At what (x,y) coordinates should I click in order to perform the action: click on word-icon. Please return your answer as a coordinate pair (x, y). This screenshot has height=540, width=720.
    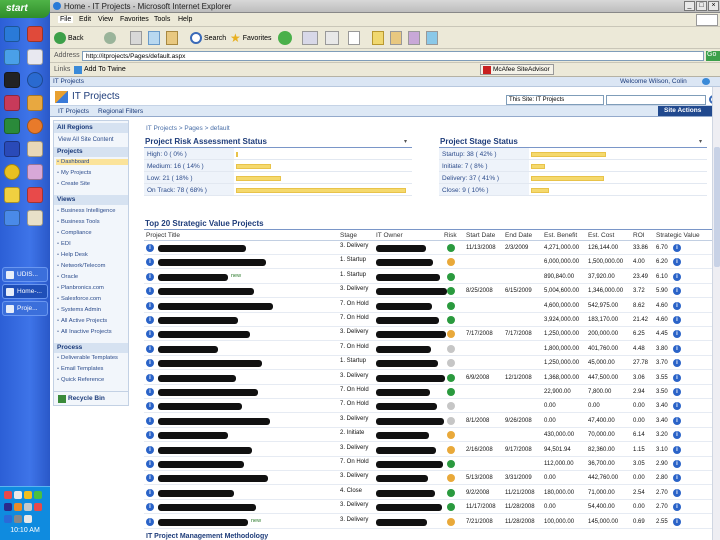
    Looking at the image, I should click on (12, 149).